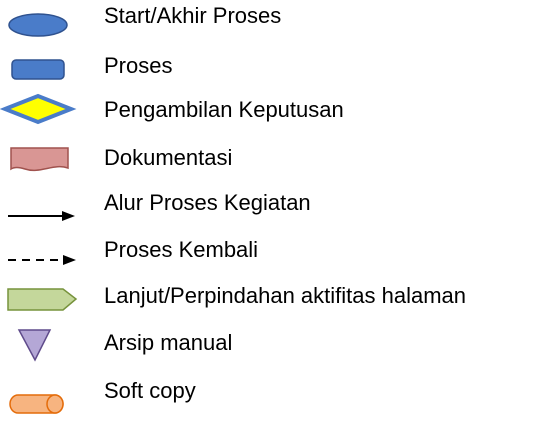 This screenshot has width=550, height=430. What do you see at coordinates (275, 392) in the screenshot?
I see `legend-row-softcopy: Soft copy` at bounding box center [275, 392].